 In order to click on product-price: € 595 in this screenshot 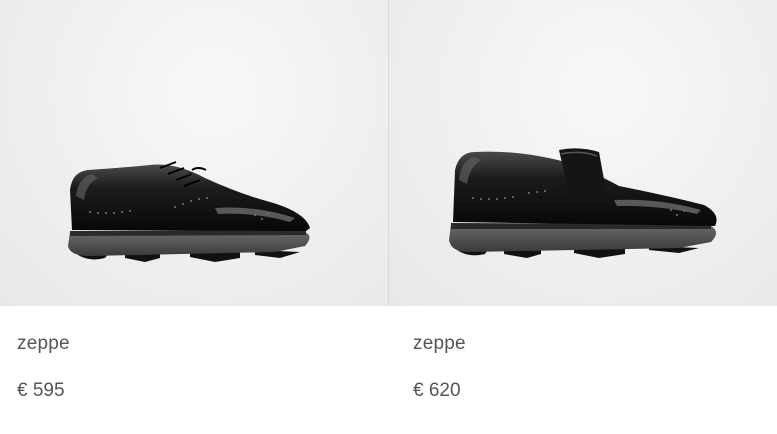, I will do `click(41, 390)`.